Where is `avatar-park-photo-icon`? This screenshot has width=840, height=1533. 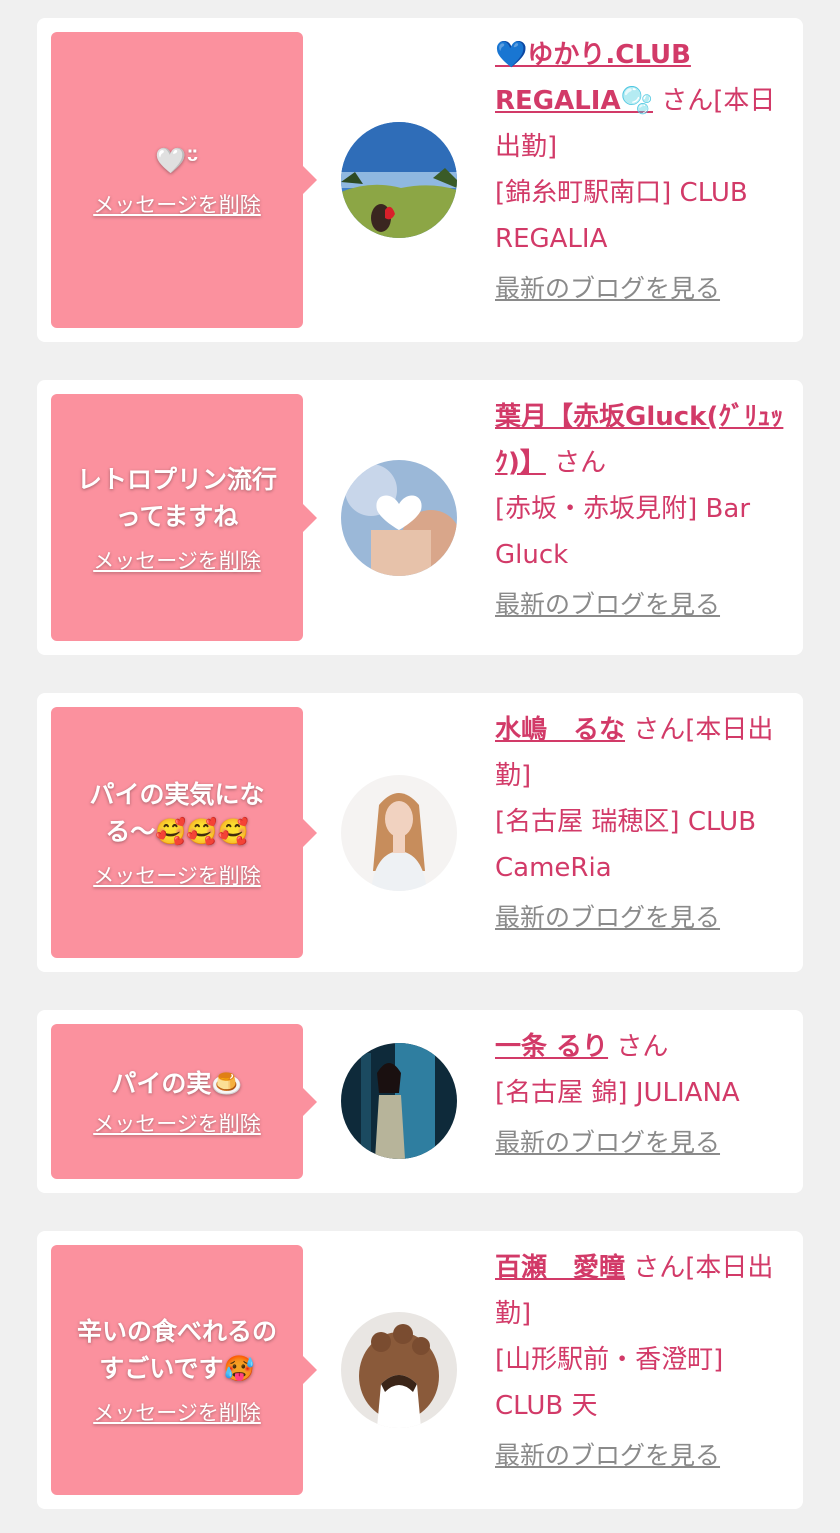
avatar-park-photo-icon is located at coordinates (399, 180).